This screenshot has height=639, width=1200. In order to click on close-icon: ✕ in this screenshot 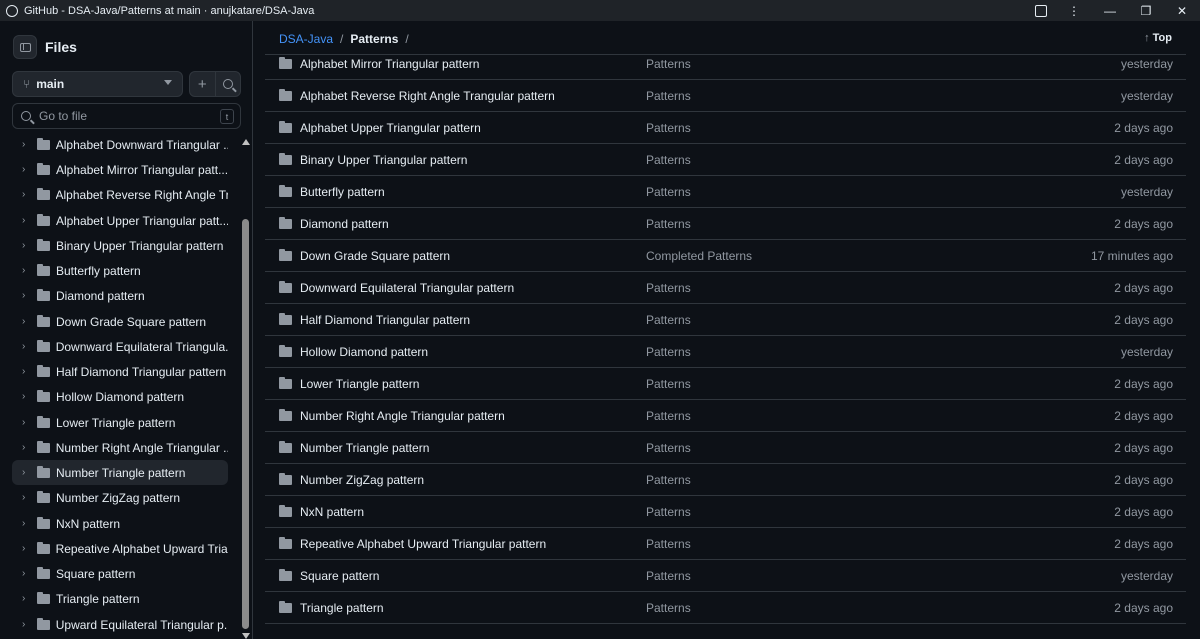, I will do `click(1182, 10)`.